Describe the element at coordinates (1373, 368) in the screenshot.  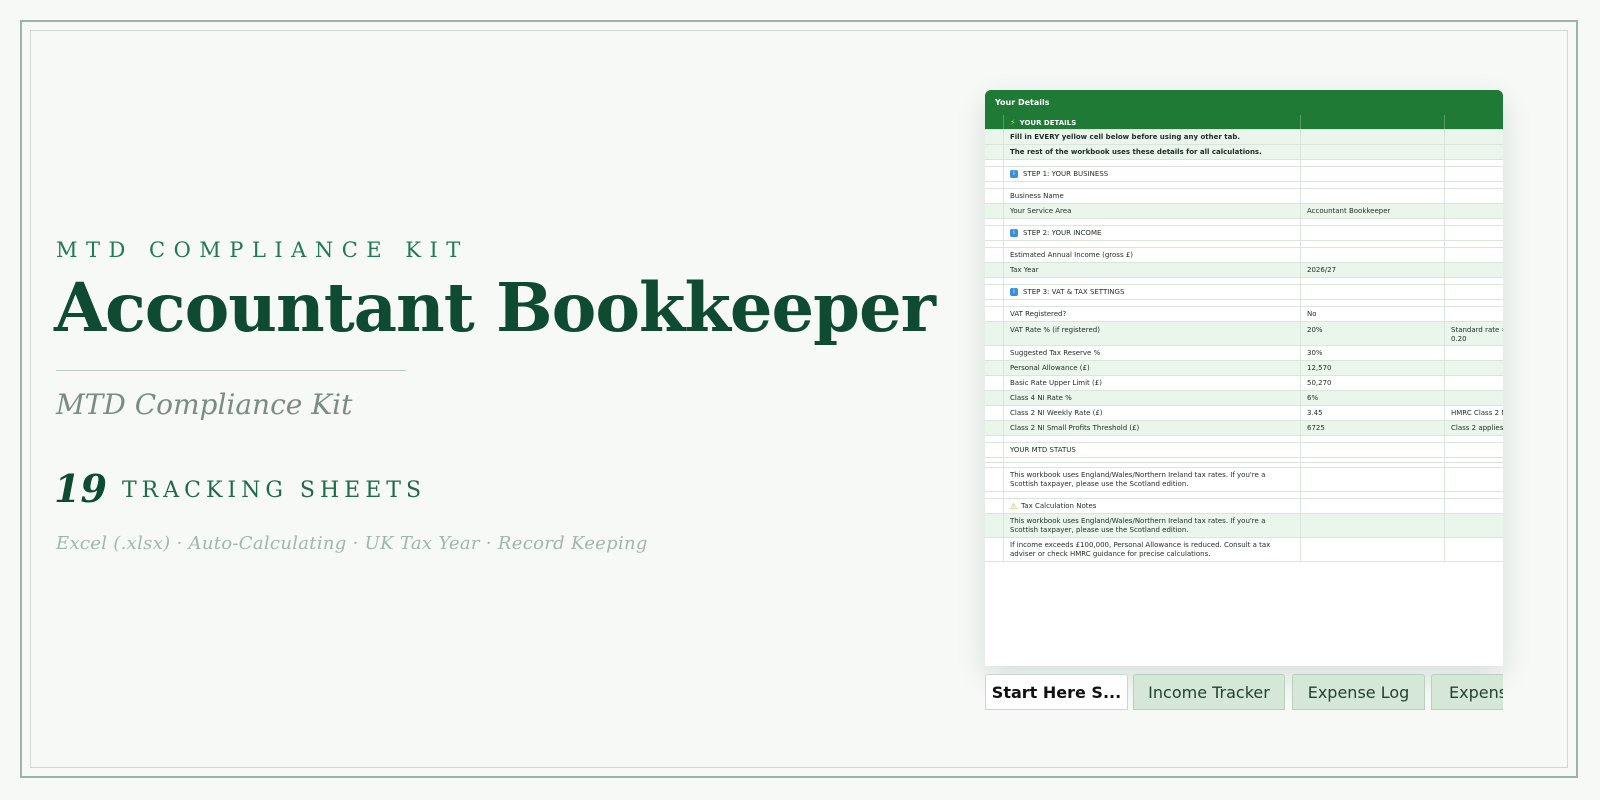
I see `personal-allowance-cell: 12,570` at that location.